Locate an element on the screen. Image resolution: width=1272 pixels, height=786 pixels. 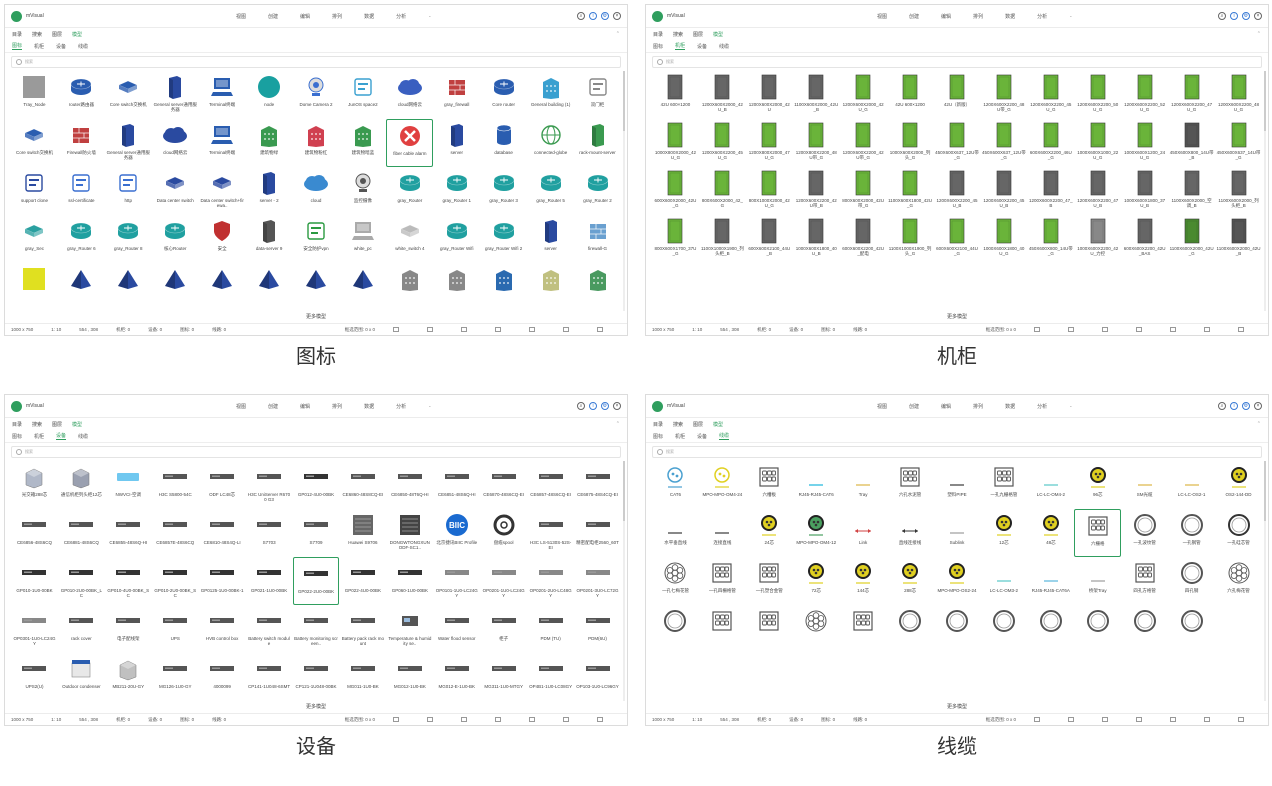
model-item: PDM(6U) is located at coordinates (597, 629).